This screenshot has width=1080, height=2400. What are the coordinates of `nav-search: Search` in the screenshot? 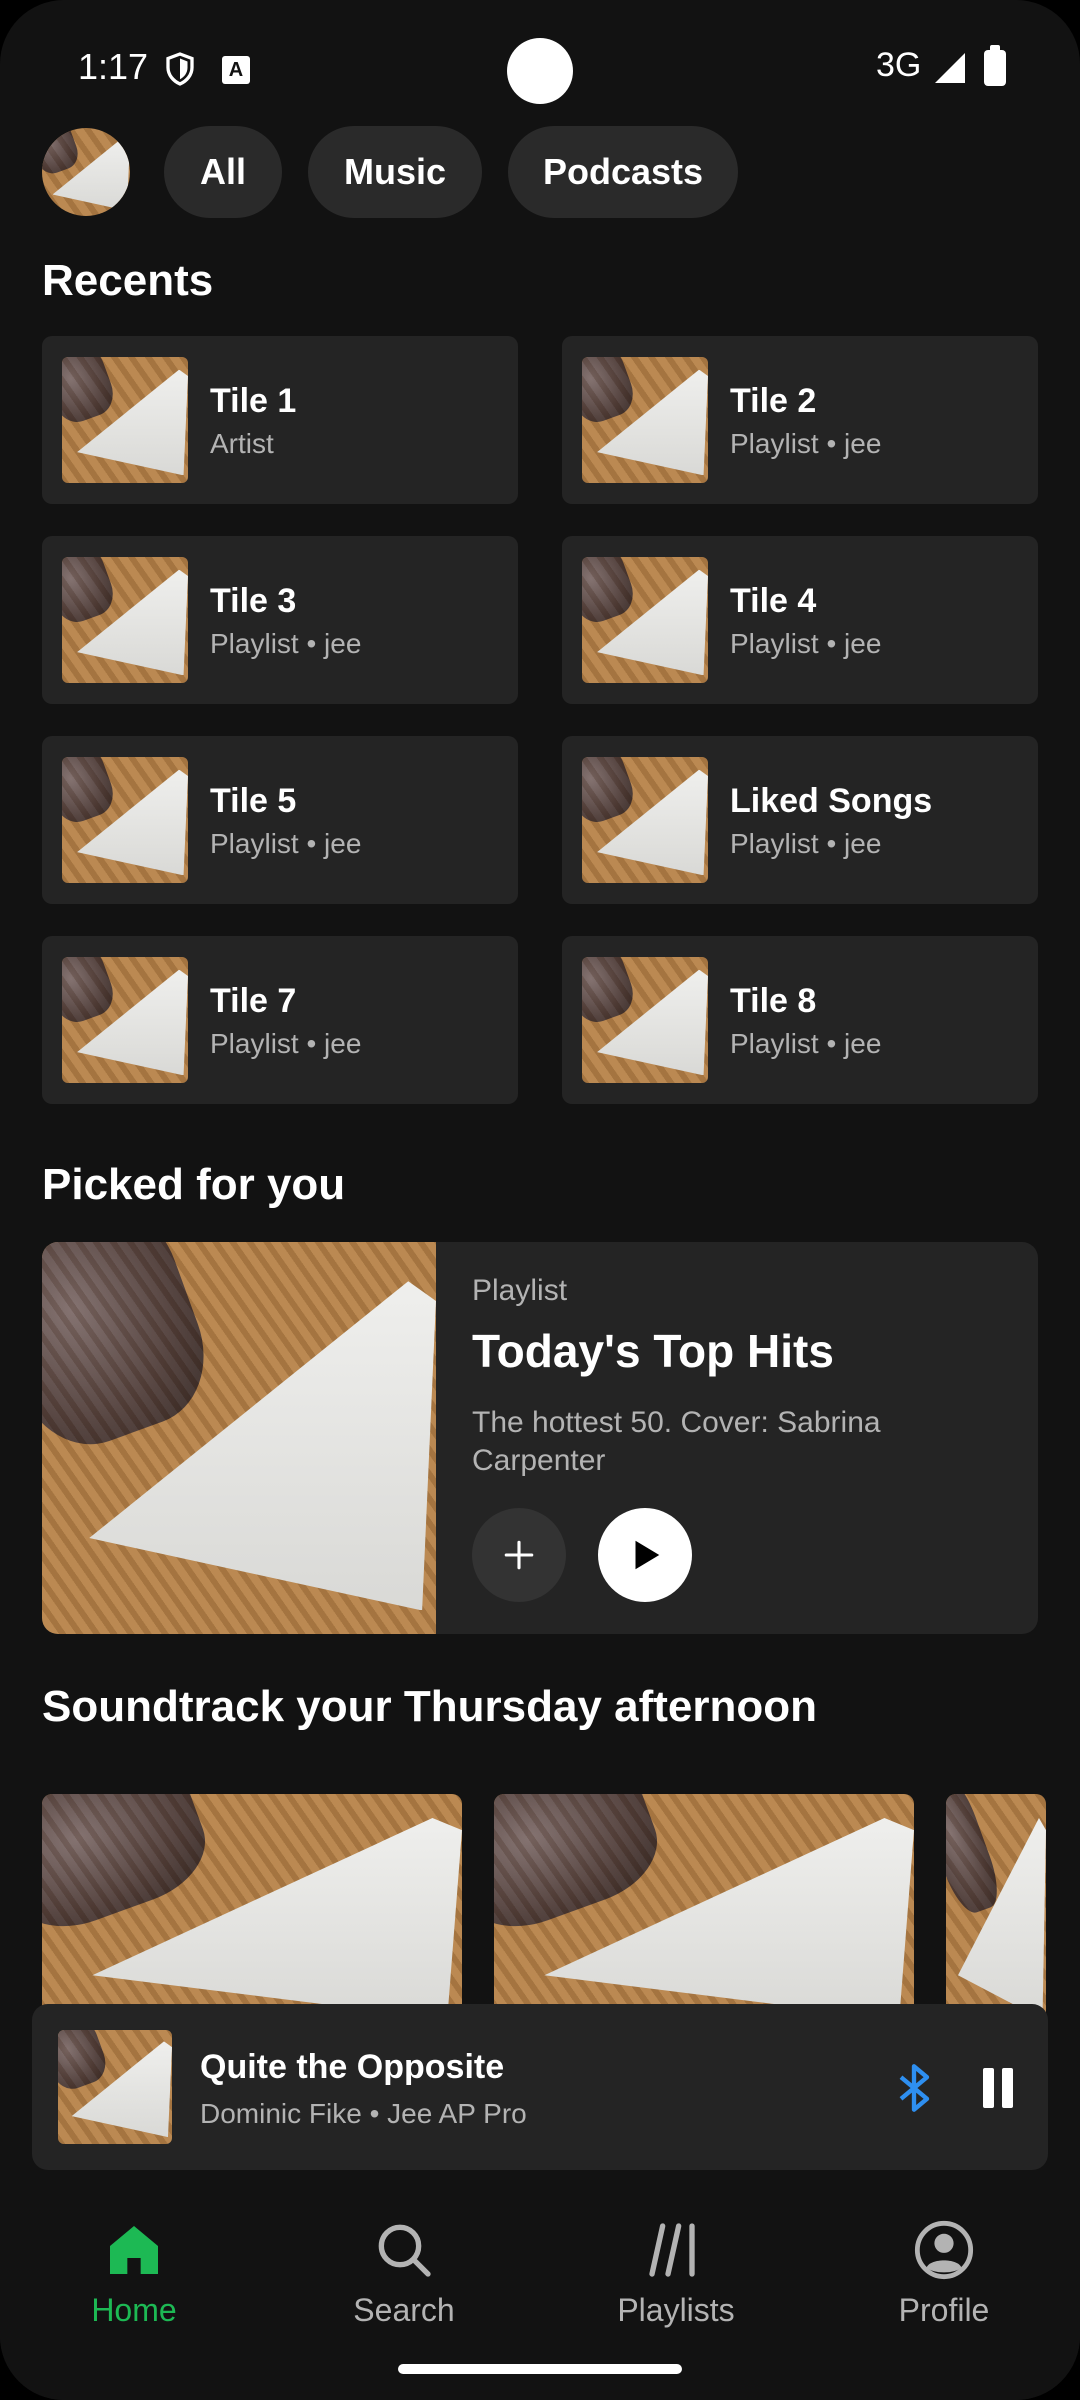 It's located at (404, 2273).